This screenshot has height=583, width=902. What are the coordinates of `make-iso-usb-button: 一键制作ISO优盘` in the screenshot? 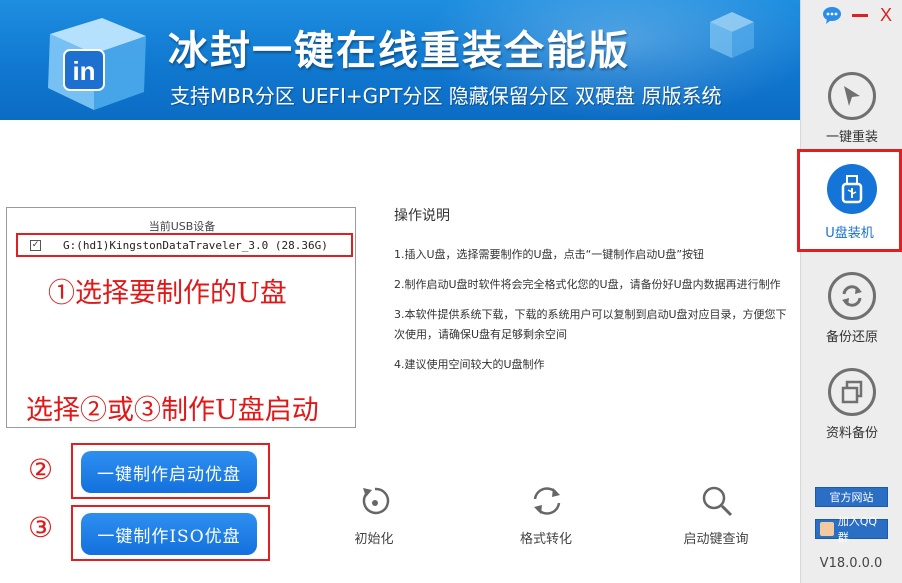 It's located at (169, 534).